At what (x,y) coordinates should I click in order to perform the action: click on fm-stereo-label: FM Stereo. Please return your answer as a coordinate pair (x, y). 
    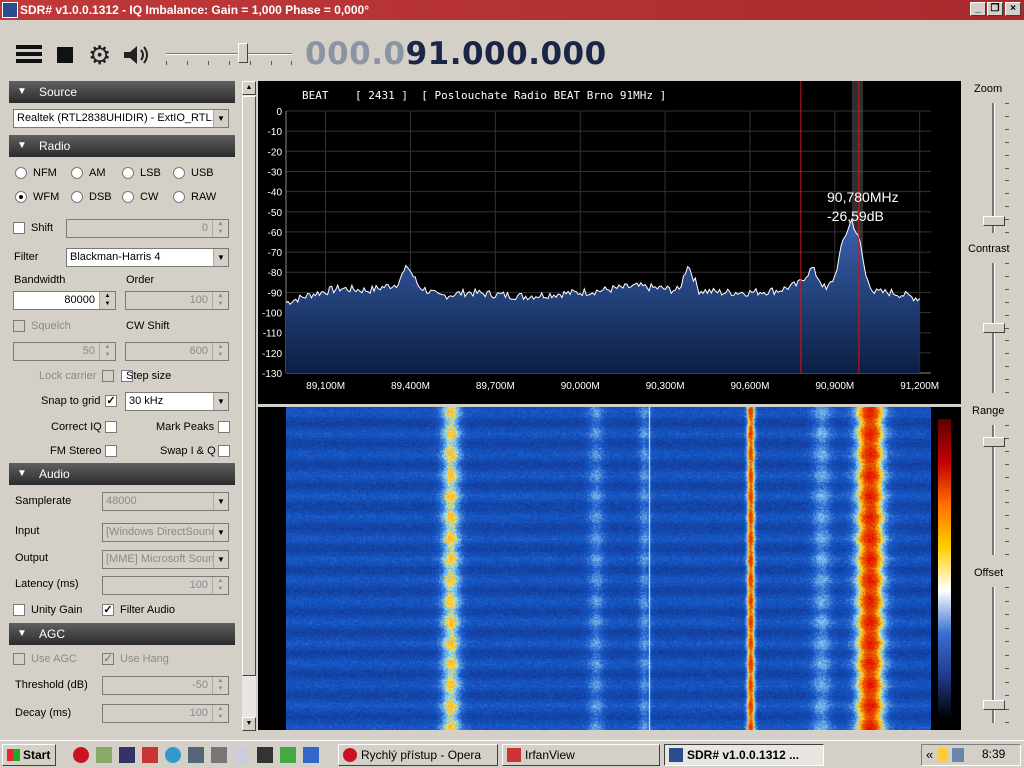
    Looking at the image, I should click on (76, 451).